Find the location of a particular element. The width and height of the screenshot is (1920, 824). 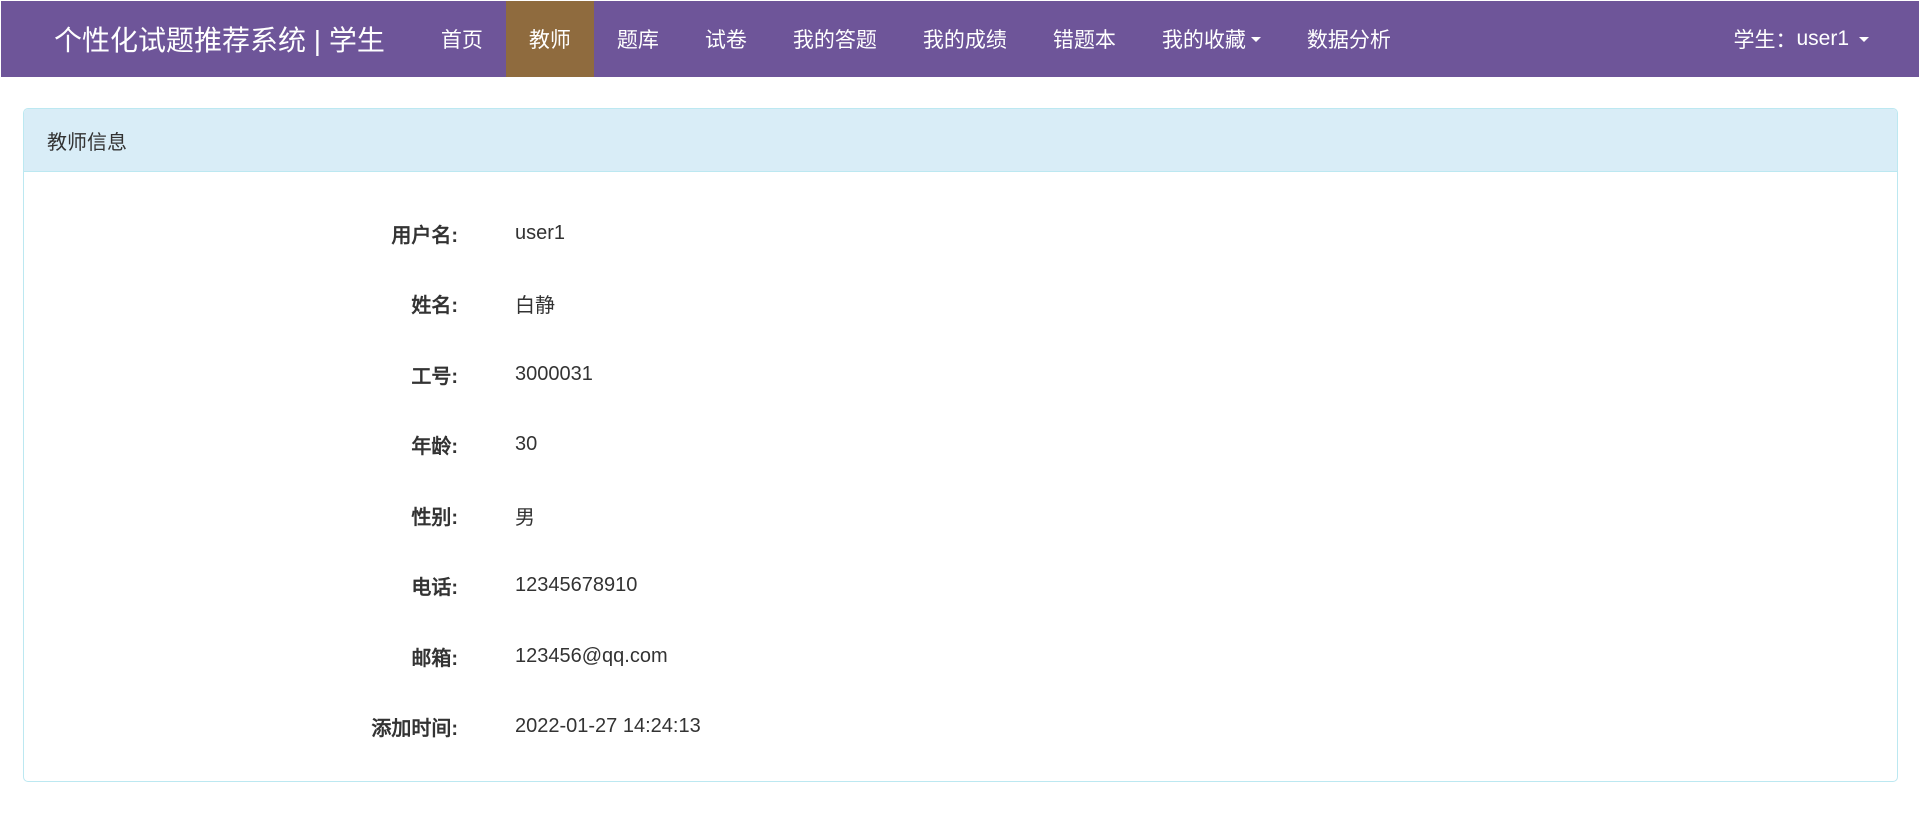

info-row-gender: 性别: 男 is located at coordinates (960, 515).